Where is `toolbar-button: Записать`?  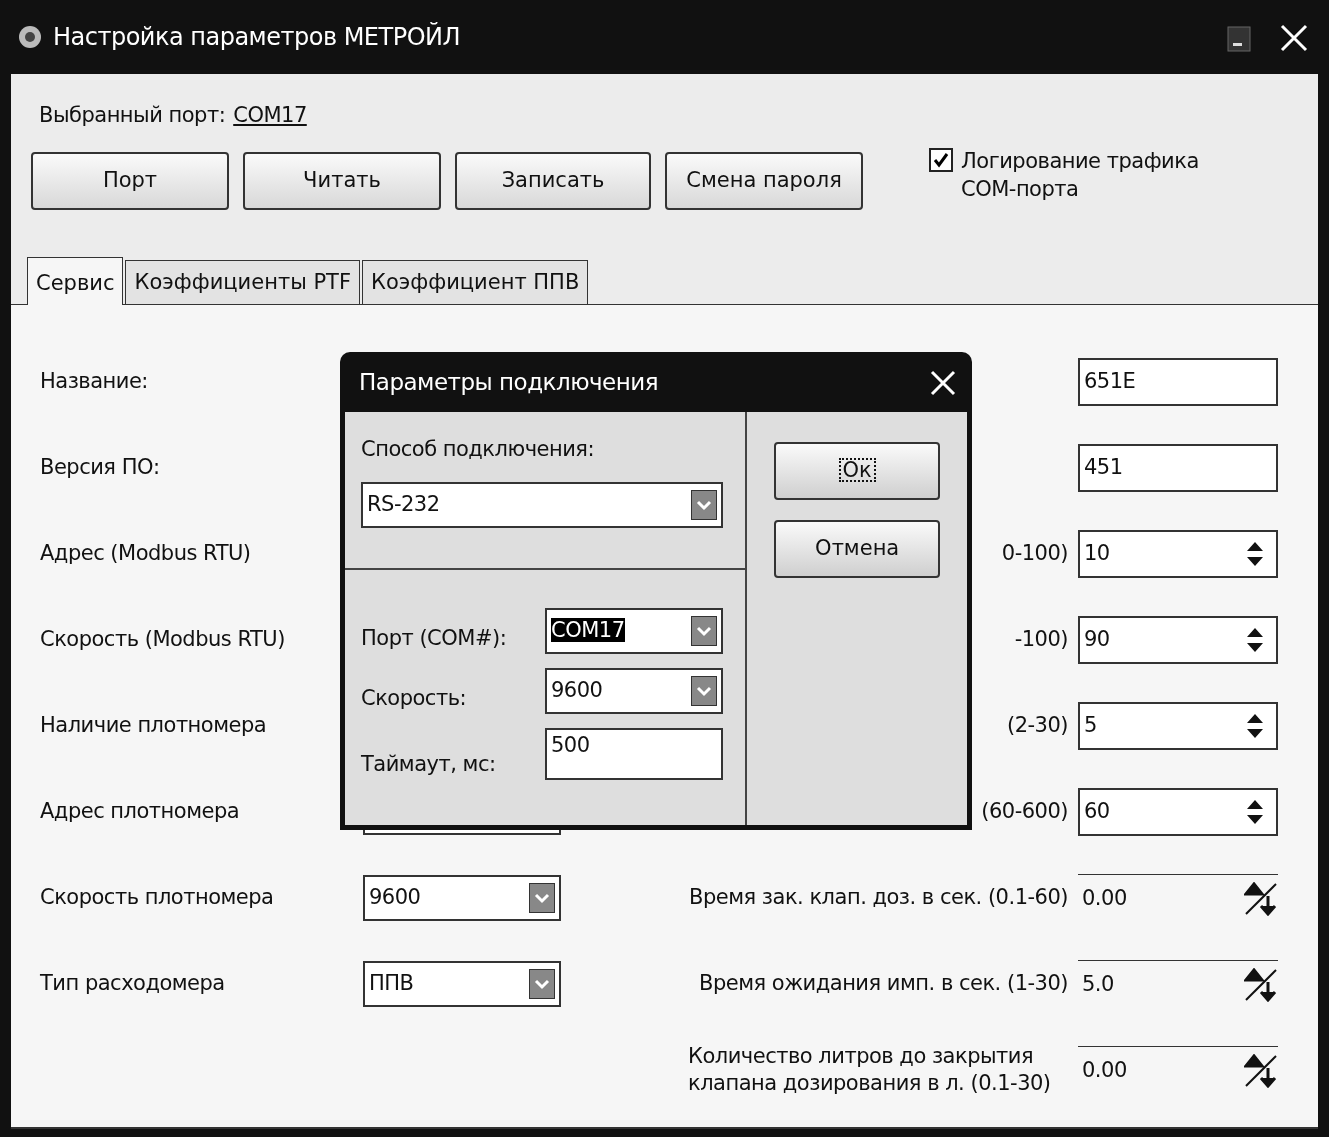 toolbar-button: Записать is located at coordinates (553, 180).